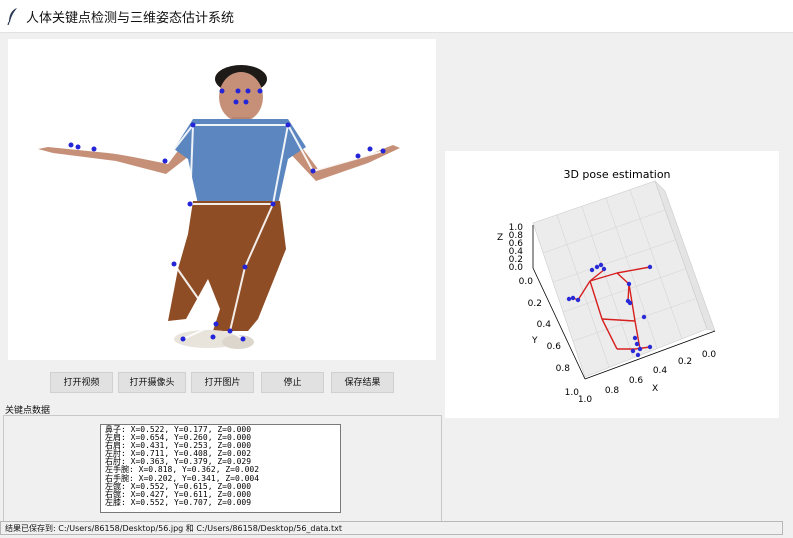 The width and height of the screenshot is (793, 538). Describe the element at coordinates (616, 174) in the screenshot. I see `plot-title: 3D pose estimation` at that location.